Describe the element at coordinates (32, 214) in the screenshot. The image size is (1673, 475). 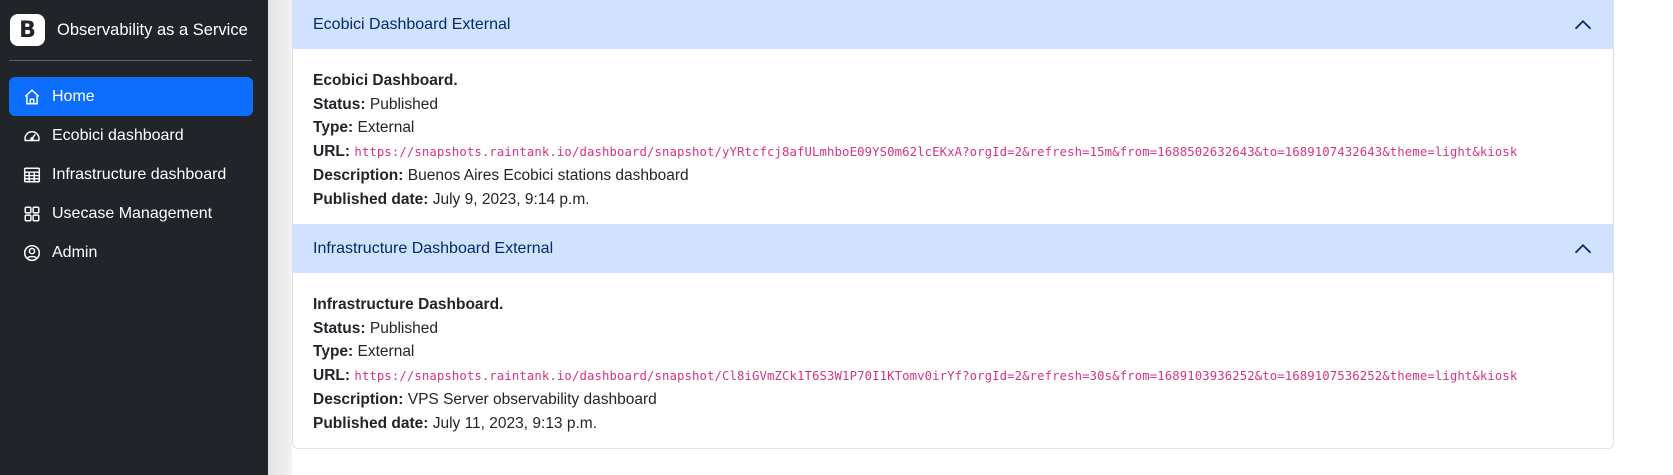
I see `grid-icon` at that location.